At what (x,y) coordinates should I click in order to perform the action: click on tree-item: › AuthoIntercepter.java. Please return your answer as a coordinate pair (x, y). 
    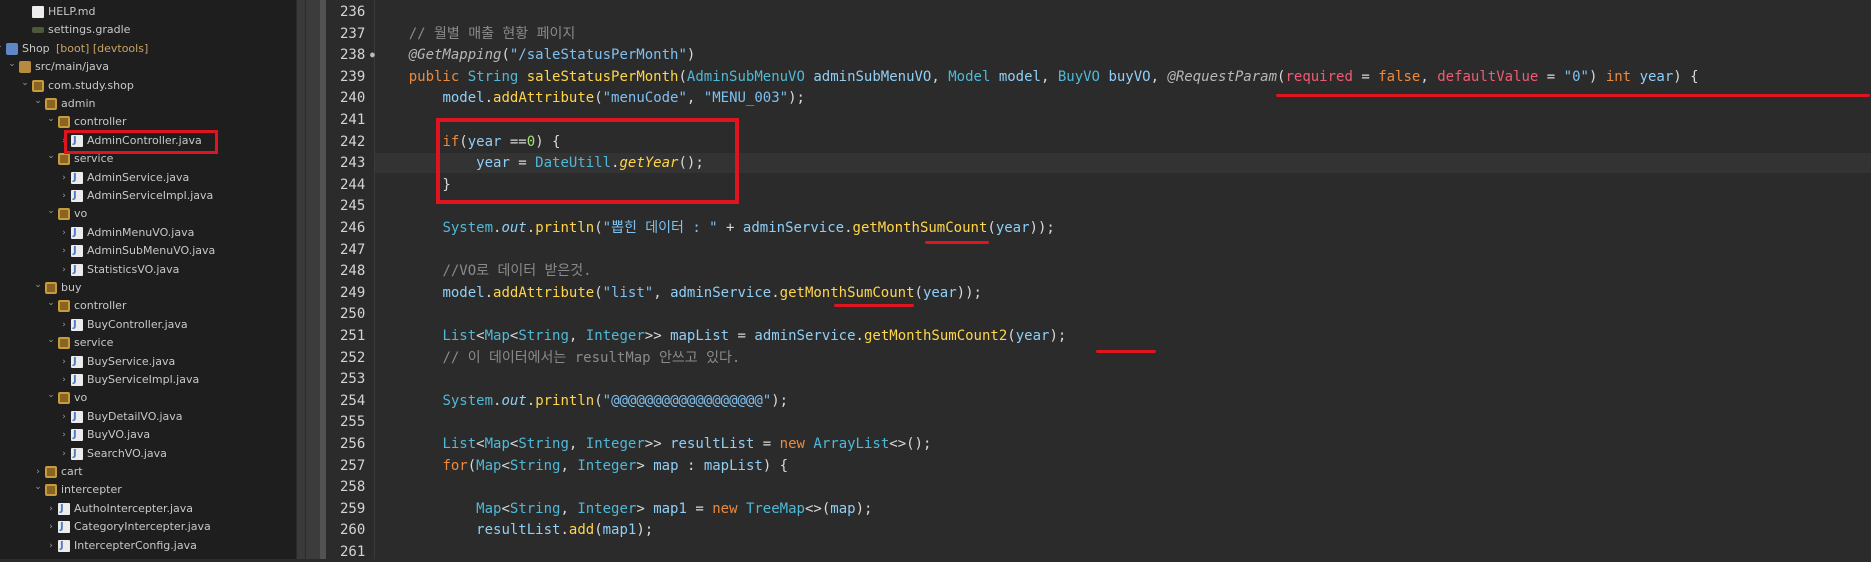
    Looking at the image, I should click on (145, 509).